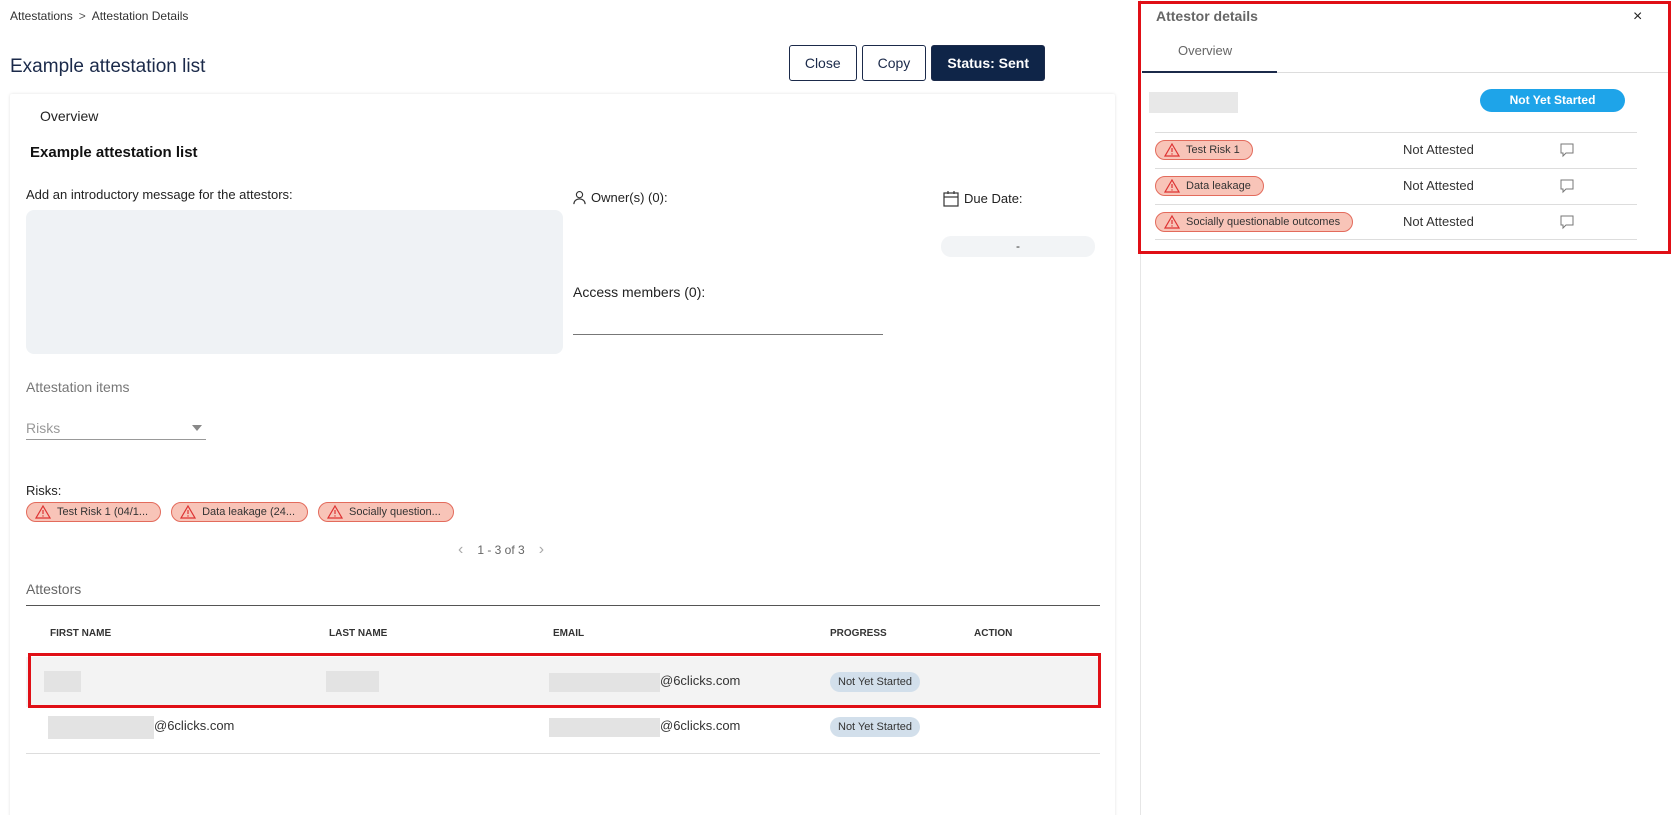 This screenshot has height=815, width=1672. I want to click on risks-label: Risks:, so click(44, 490).